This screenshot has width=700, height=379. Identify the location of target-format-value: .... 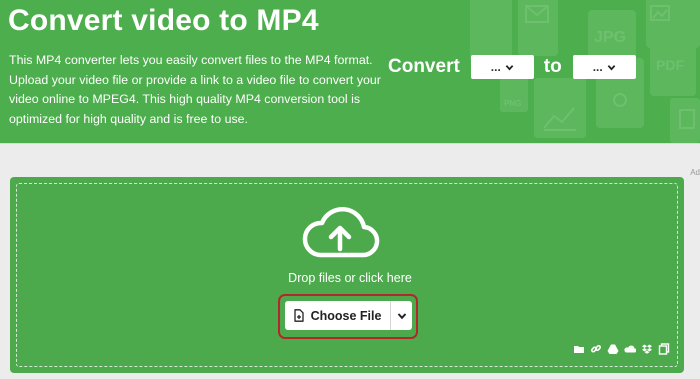
(597, 67).